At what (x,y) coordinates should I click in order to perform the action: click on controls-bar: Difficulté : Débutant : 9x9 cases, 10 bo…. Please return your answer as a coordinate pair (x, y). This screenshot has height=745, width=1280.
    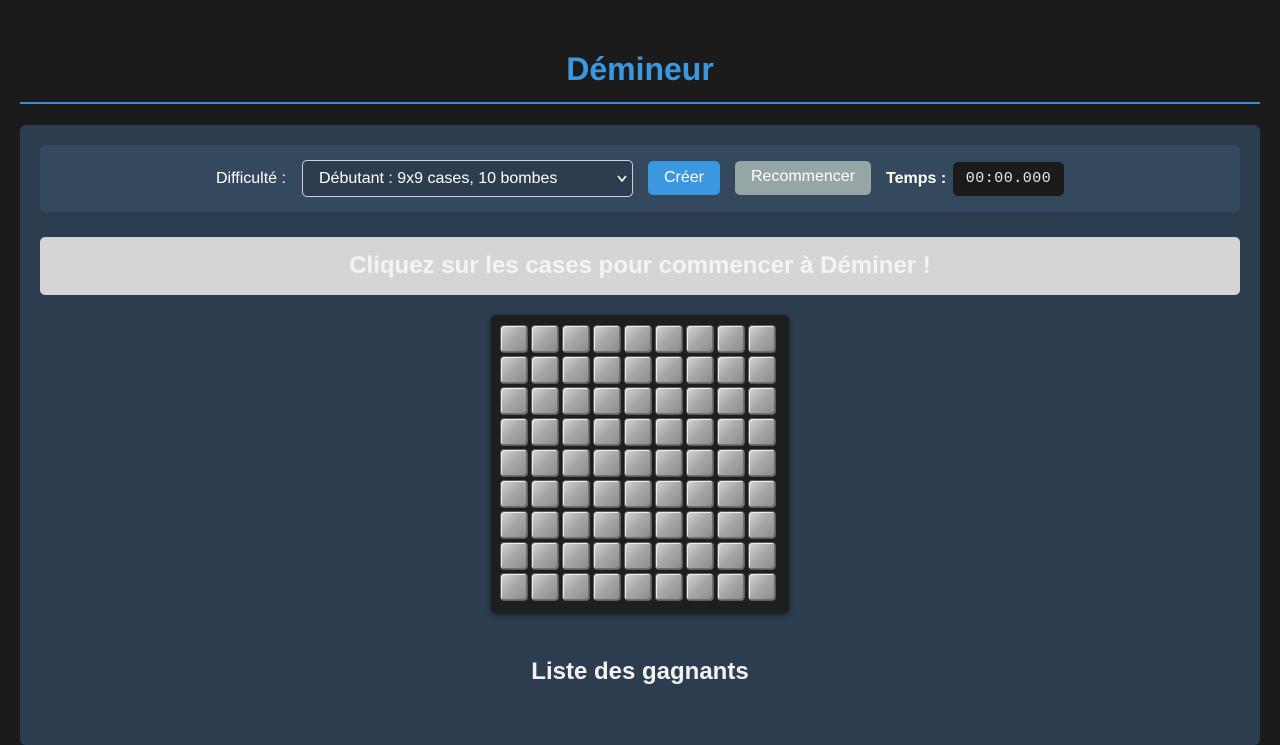
    Looking at the image, I should click on (640, 178).